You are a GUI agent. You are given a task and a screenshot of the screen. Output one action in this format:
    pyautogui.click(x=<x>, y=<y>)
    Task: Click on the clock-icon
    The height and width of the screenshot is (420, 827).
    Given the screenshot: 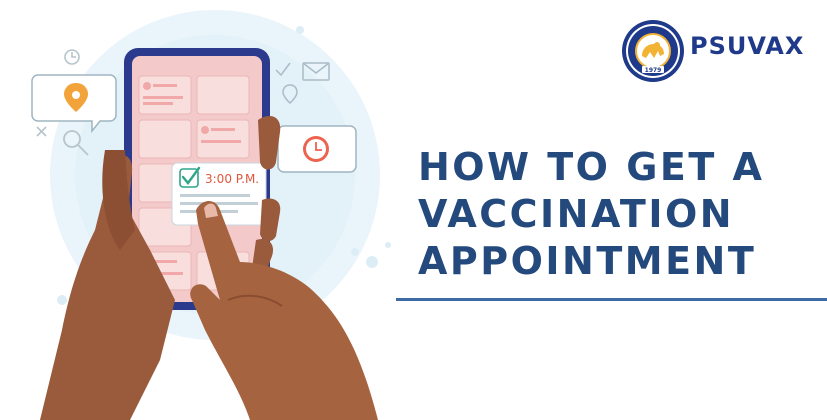 What is the action you would take?
    pyautogui.click(x=316, y=149)
    